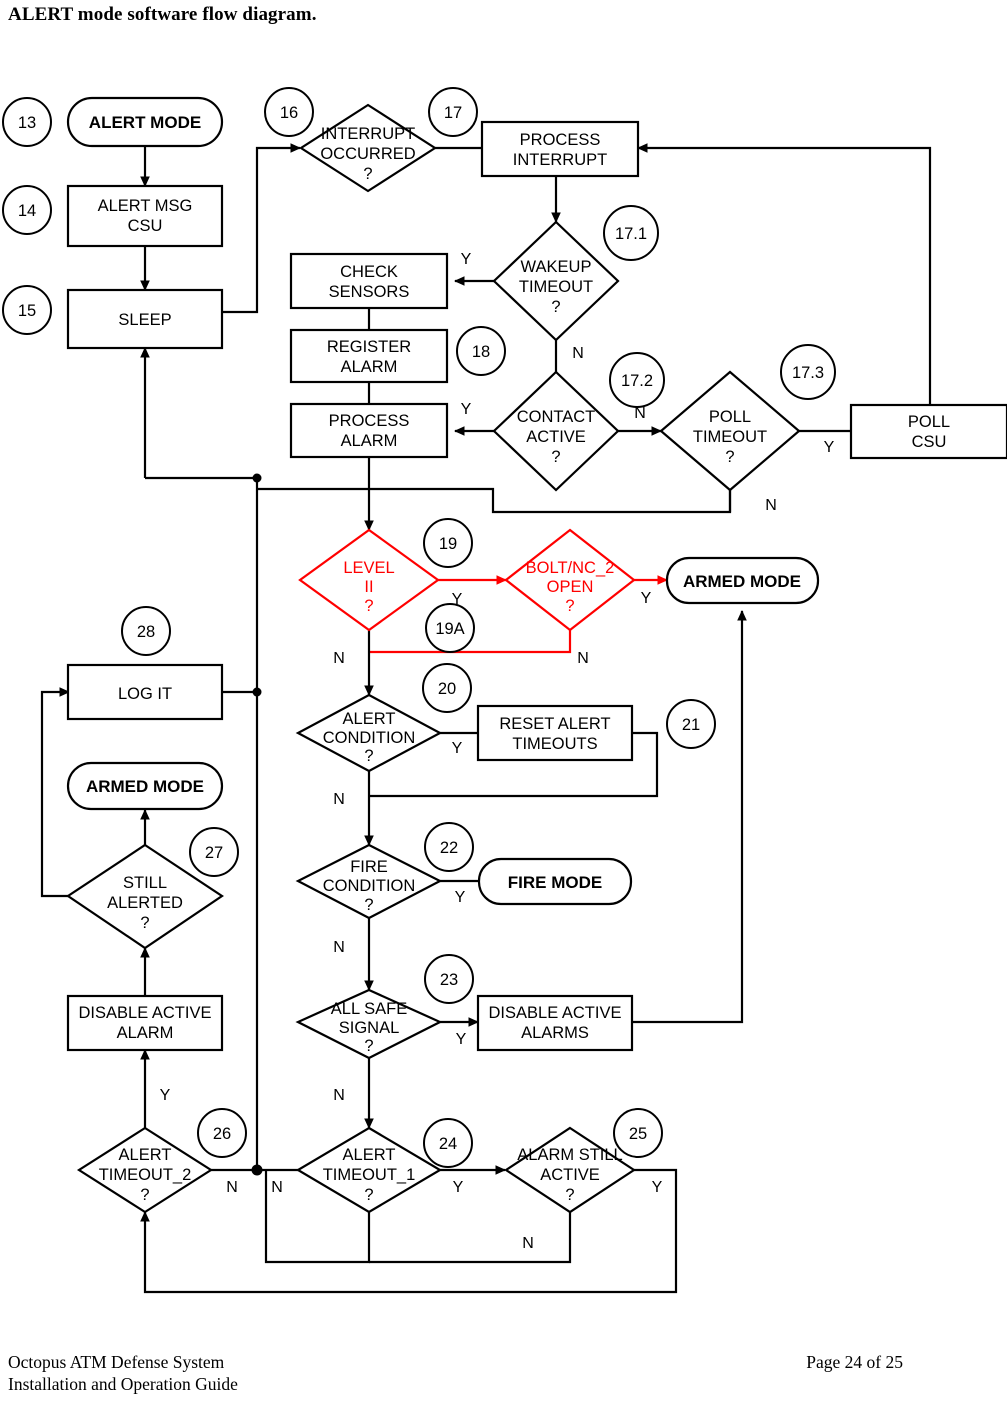  Describe the element at coordinates (730, 417) in the screenshot. I see `node-poll-timeout-line1: POLL` at that location.